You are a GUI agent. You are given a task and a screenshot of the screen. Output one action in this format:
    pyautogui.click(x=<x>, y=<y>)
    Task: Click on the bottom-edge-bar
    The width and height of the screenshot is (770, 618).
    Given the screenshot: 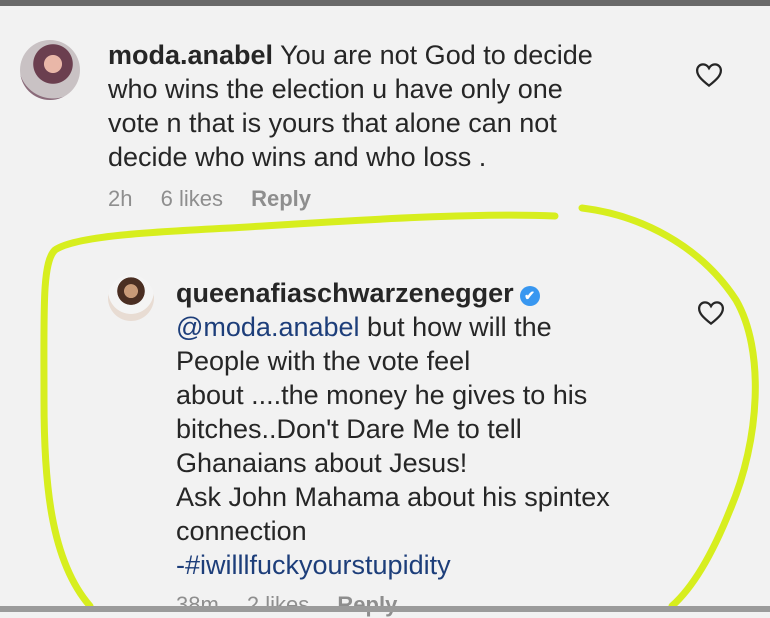 What is the action you would take?
    pyautogui.click(x=385, y=609)
    